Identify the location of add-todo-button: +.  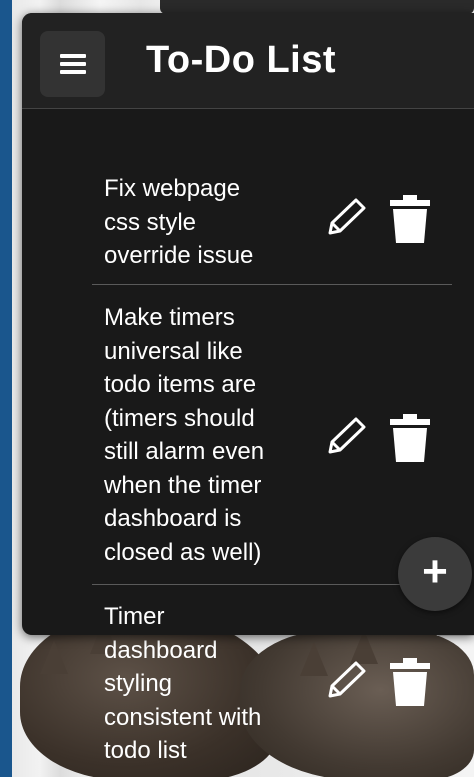
(435, 574).